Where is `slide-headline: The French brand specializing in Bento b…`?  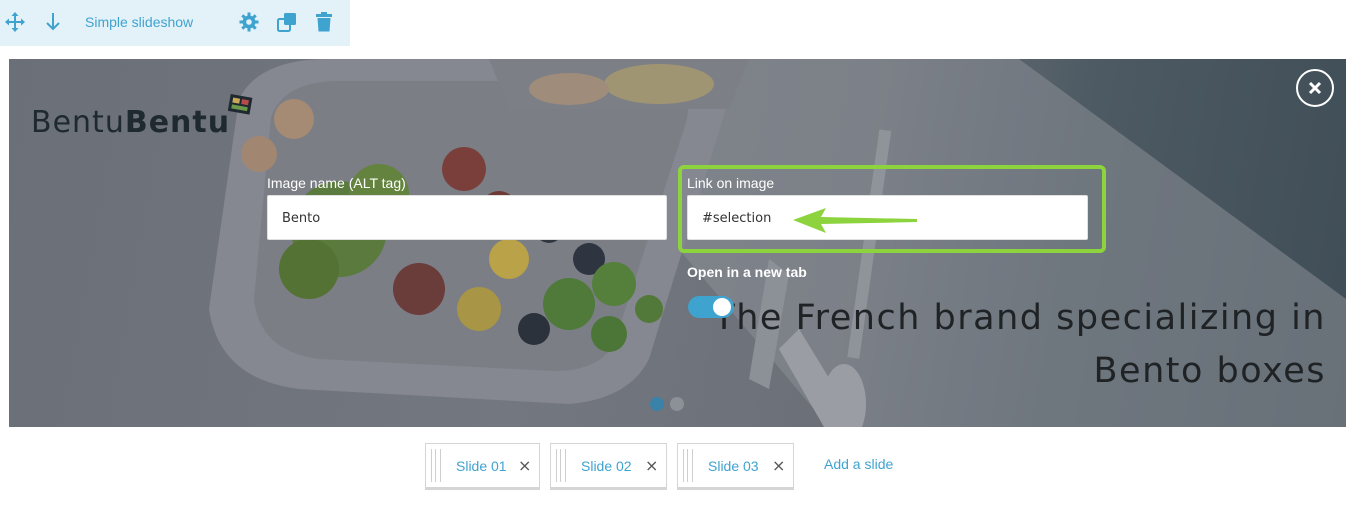 slide-headline: The French brand specializing in Bento b… is located at coordinates (996, 345).